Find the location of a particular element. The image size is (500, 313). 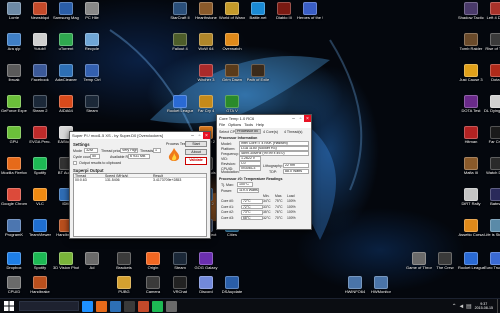

desktop-shortcut-icon: WoW 64 is located at coordinates (206, 42).